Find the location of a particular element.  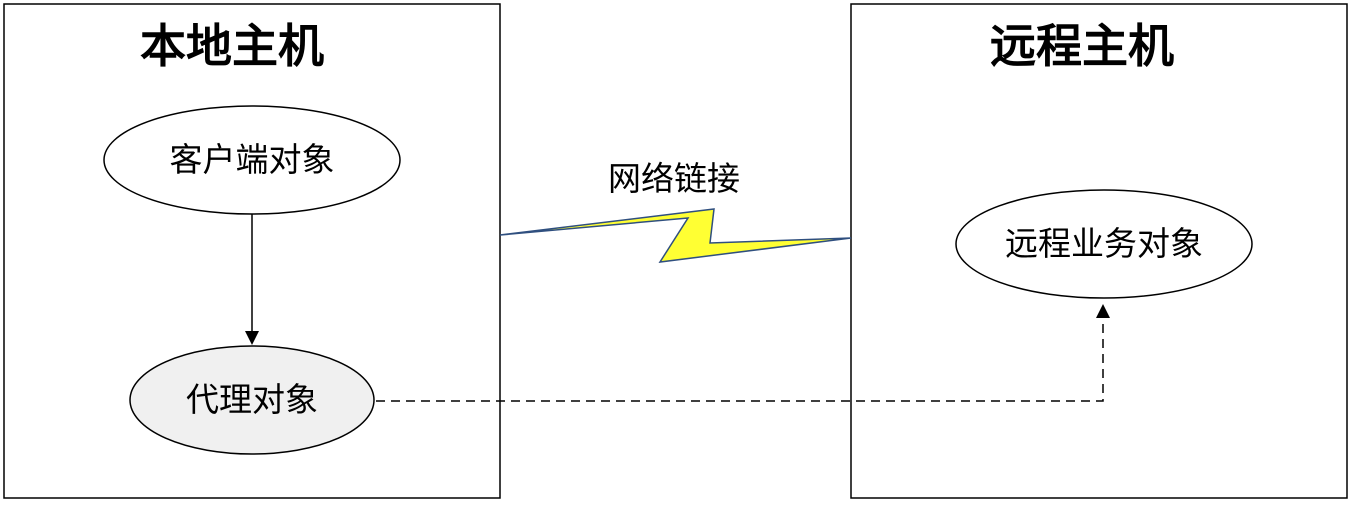

proxy-object-label: 代理对象 is located at coordinates (252, 399).